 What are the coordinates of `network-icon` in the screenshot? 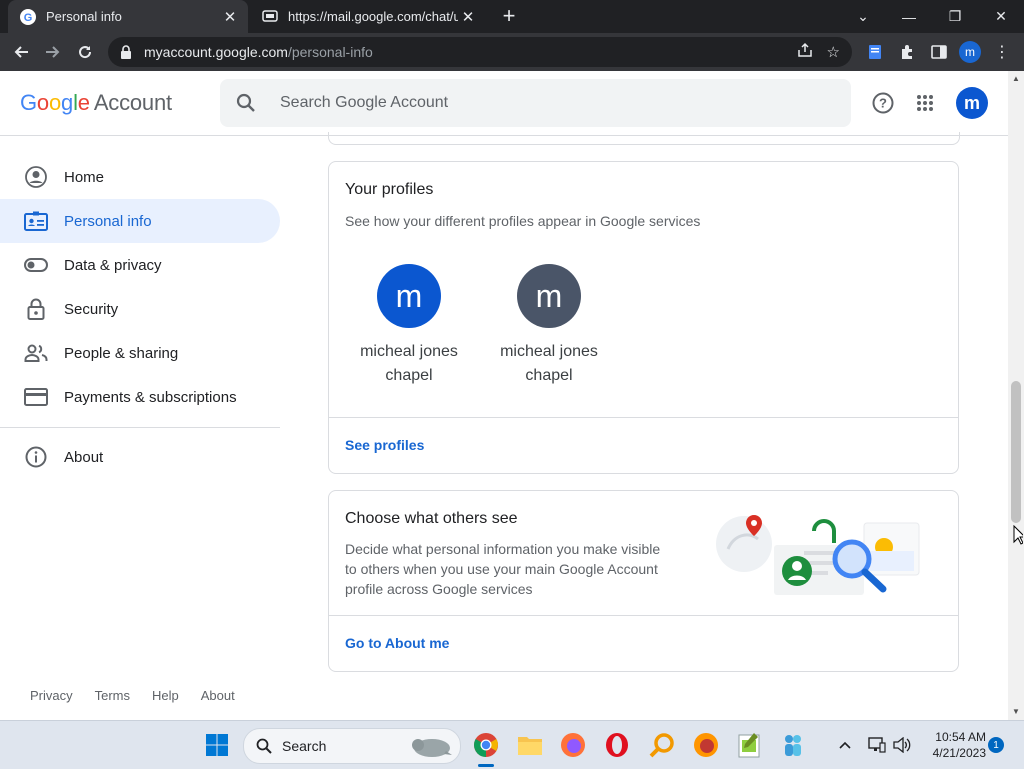 It's located at (877, 745).